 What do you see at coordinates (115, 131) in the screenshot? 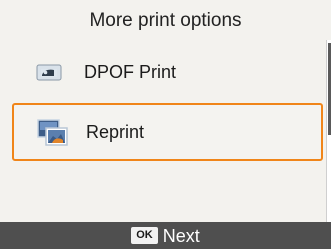
I see `menu-item-label: Reprint` at bounding box center [115, 131].